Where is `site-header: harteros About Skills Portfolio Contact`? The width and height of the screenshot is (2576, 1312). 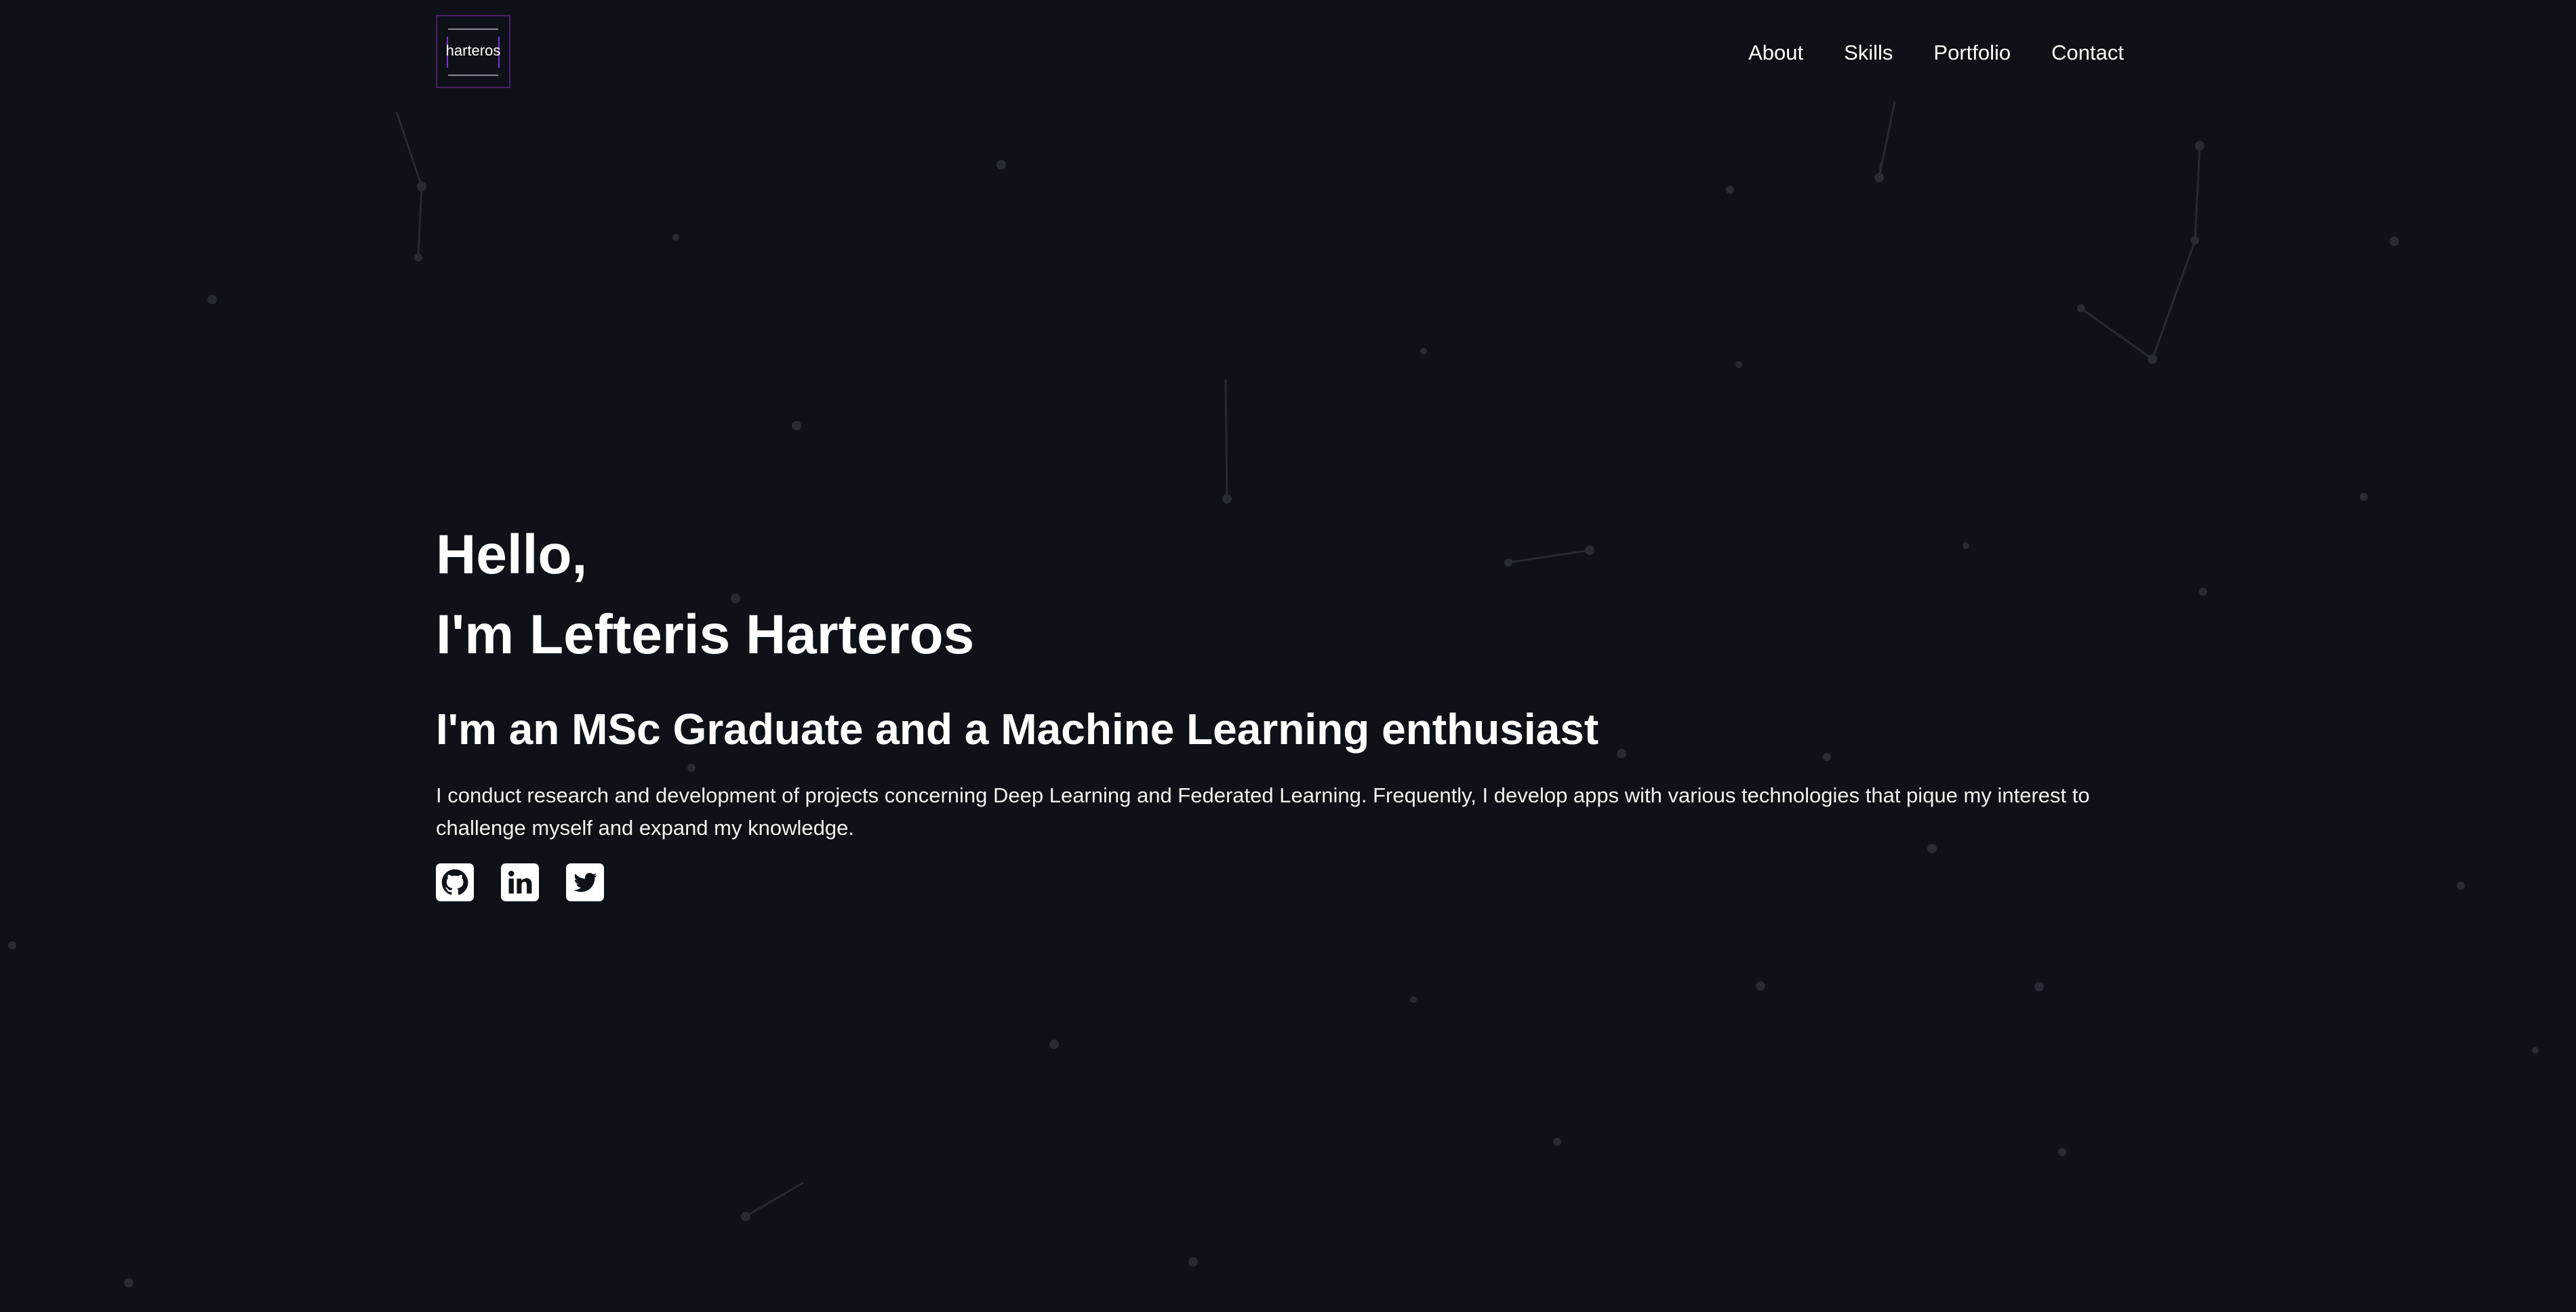
site-header: harteros About Skills Portfolio Contact is located at coordinates (1280, 53).